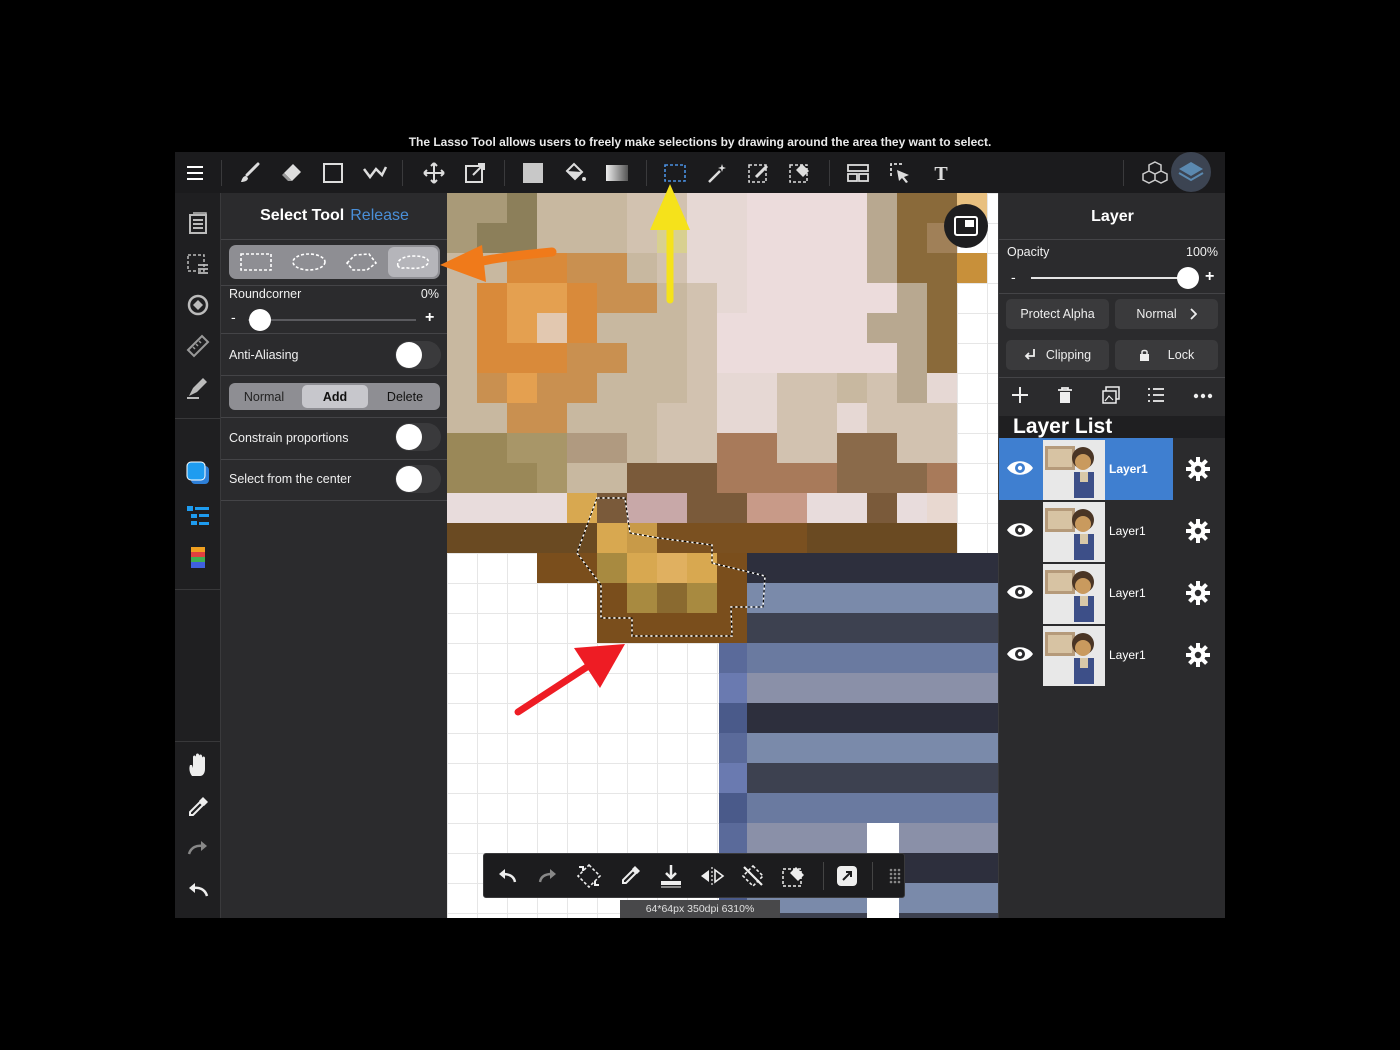 This screenshot has width=1400, height=1050. Describe the element at coordinates (569, 680) in the screenshot. I see `red-arrow-icon` at that location.